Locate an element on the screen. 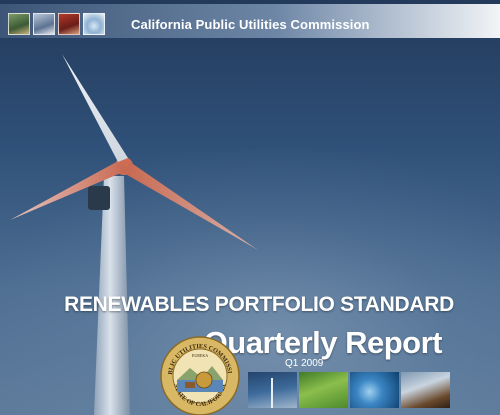  turbine-nacelle is located at coordinates (99, 198).